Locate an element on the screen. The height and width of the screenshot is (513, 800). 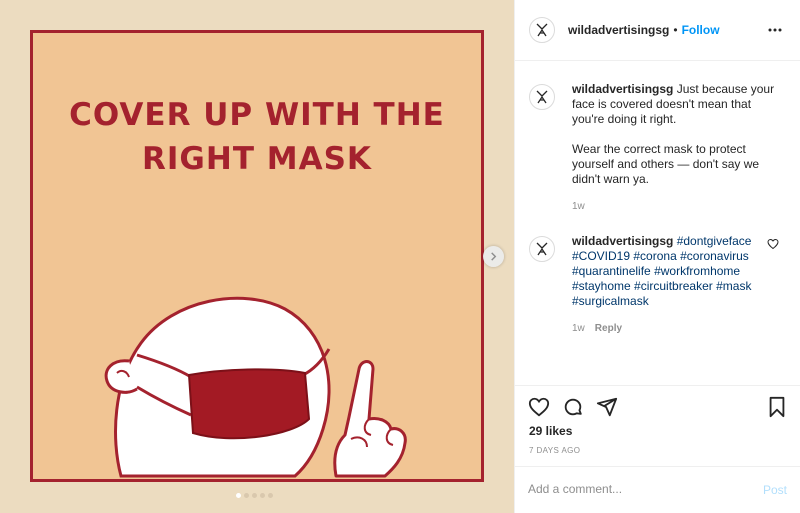
like-comment-heart-icon is located at coordinates (773, 244).